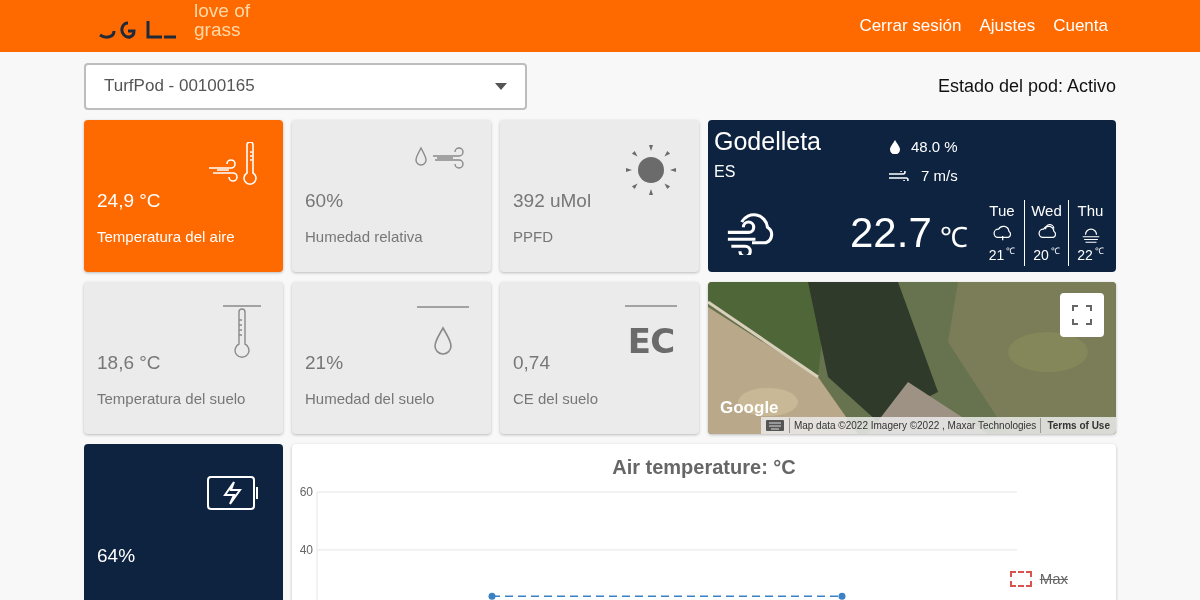  Describe the element at coordinates (914, 425) in the screenshot. I see `map-attribution: Map data ©2022 Imagery ©2022 , Maxar Technologies` at that location.